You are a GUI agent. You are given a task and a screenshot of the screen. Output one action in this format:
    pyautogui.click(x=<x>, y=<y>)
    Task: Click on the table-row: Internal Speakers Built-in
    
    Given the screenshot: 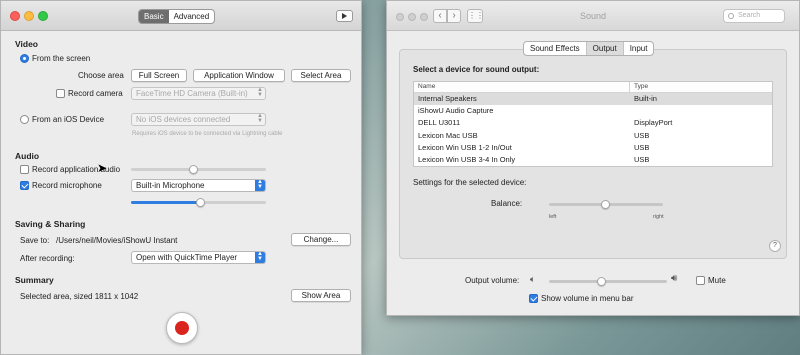 What is the action you would take?
    pyautogui.click(x=593, y=99)
    